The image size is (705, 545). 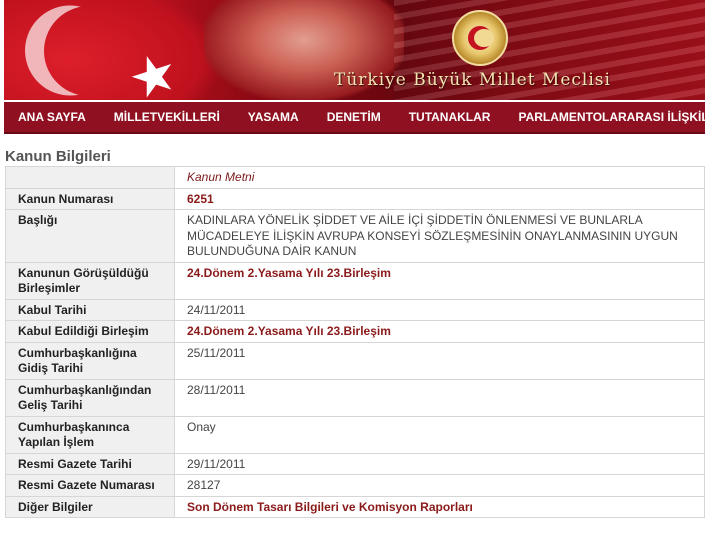 I want to click on nav-item: DENETİM, so click(x=354, y=117).